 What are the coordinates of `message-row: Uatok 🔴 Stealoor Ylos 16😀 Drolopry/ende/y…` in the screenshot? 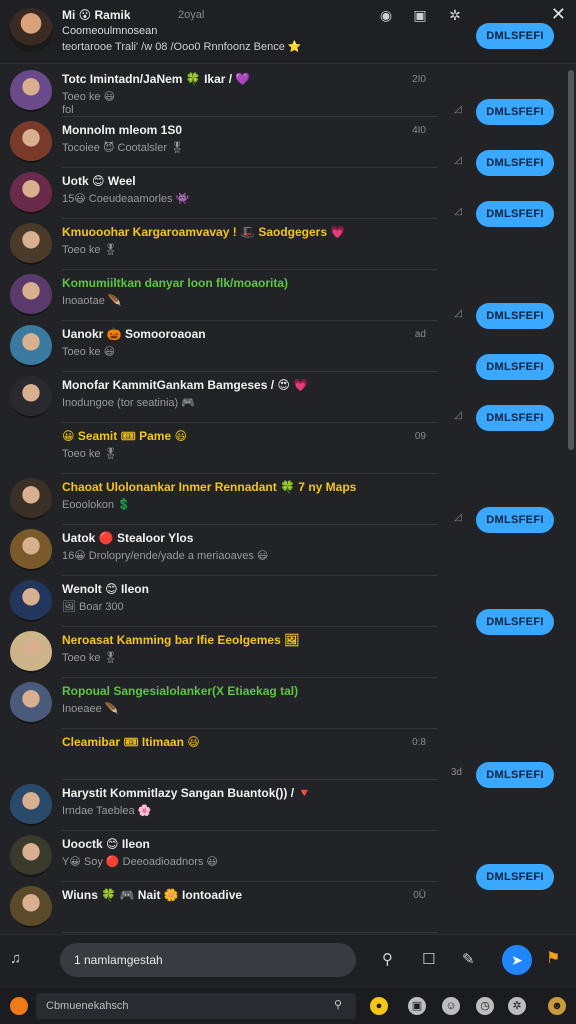 It's located at (283, 550).